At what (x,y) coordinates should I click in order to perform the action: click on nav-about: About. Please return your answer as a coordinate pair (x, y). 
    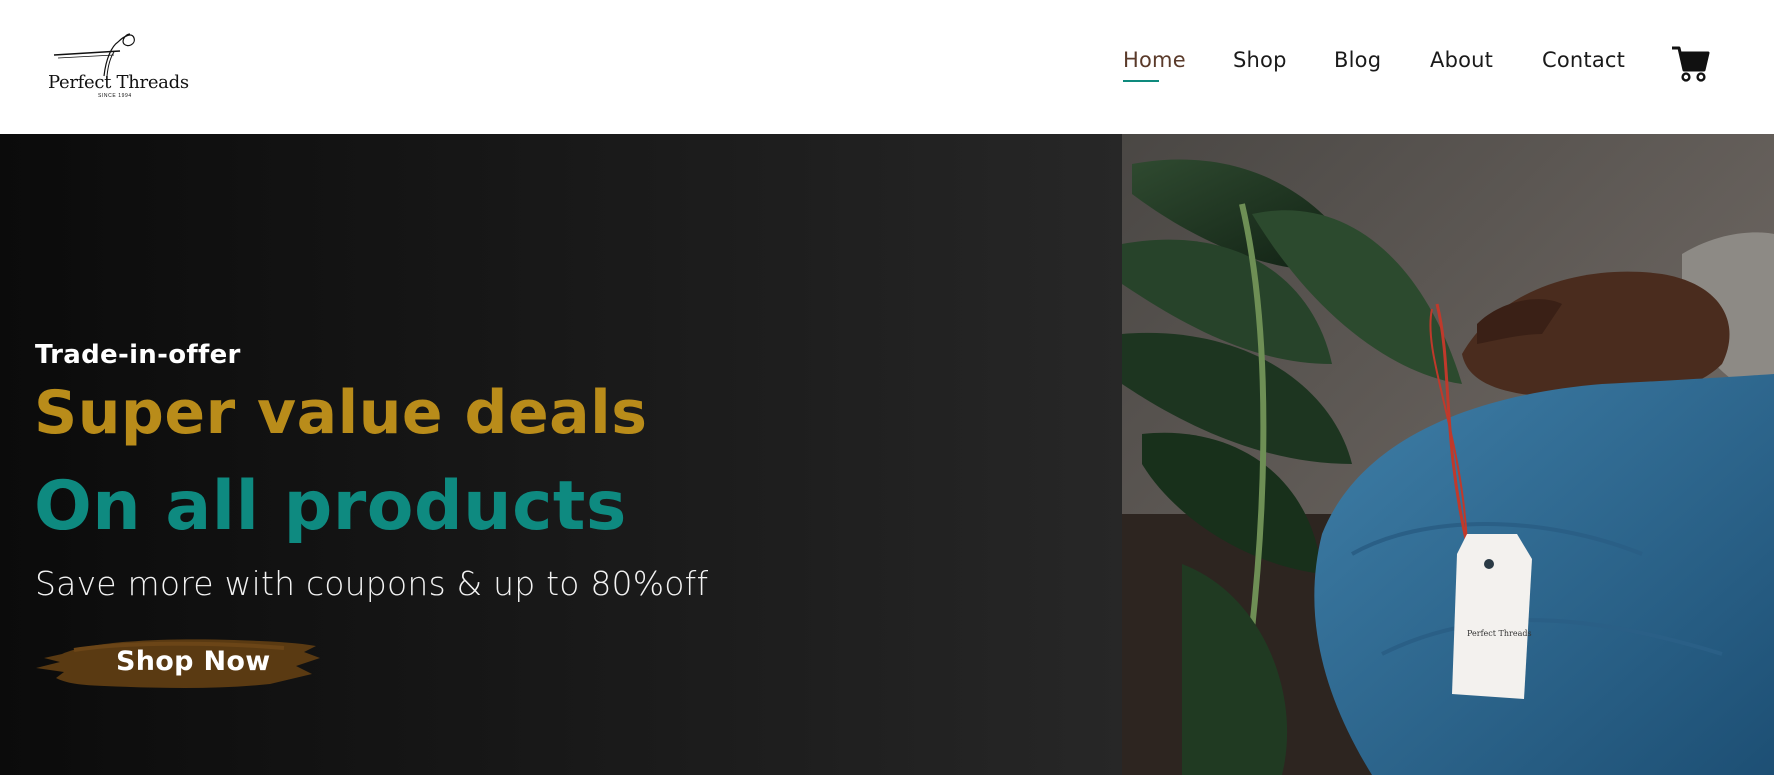
    Looking at the image, I should click on (1461, 60).